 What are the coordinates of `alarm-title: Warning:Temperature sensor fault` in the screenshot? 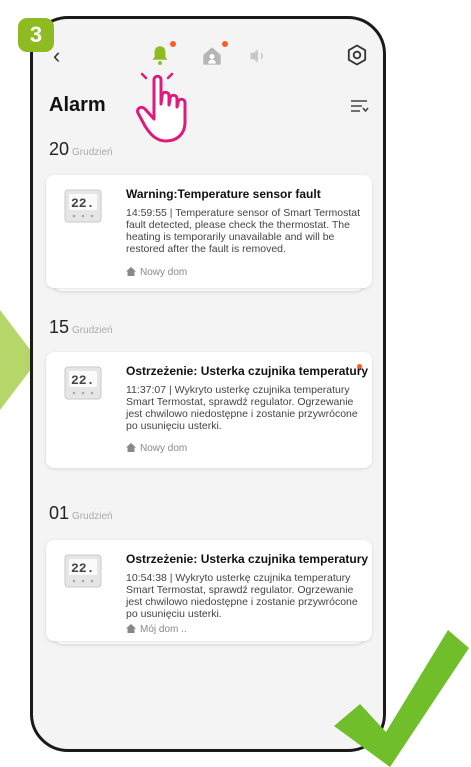 It's located at (223, 194).